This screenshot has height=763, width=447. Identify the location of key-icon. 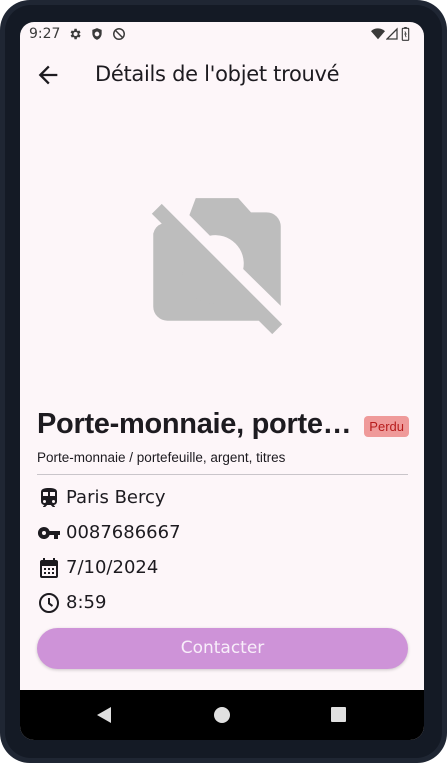
(48, 533).